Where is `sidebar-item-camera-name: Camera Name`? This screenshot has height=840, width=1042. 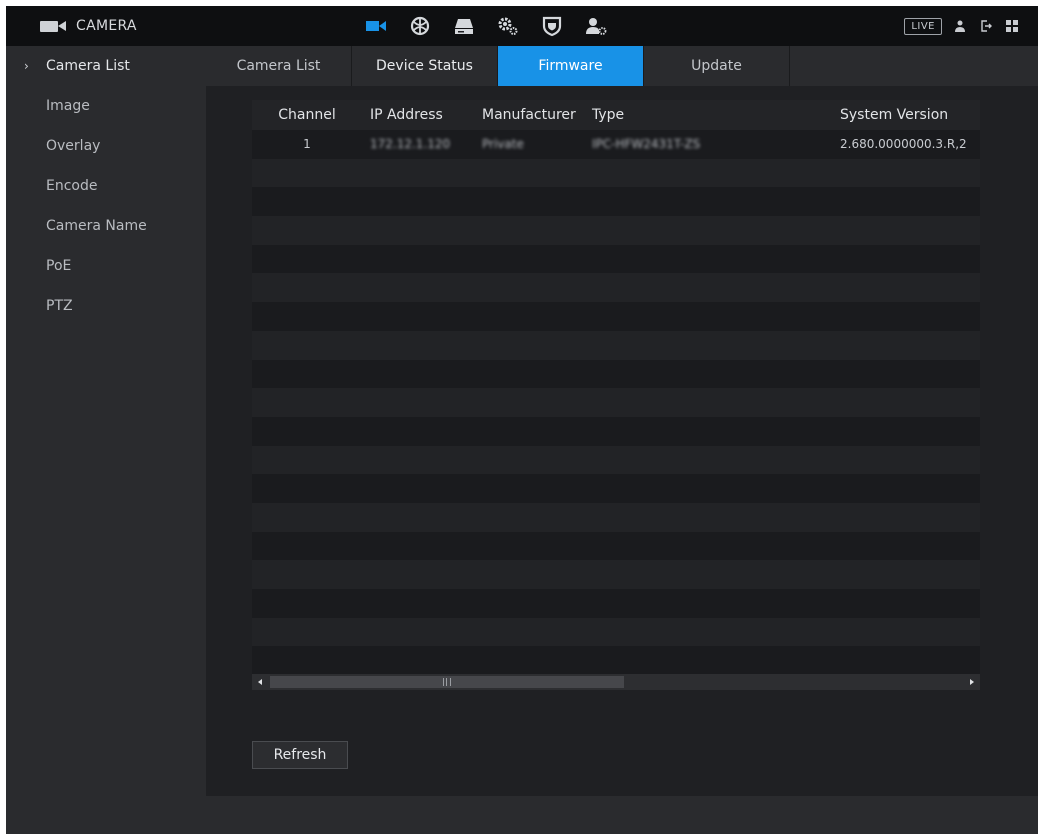 sidebar-item-camera-name: Camera Name is located at coordinates (106, 226).